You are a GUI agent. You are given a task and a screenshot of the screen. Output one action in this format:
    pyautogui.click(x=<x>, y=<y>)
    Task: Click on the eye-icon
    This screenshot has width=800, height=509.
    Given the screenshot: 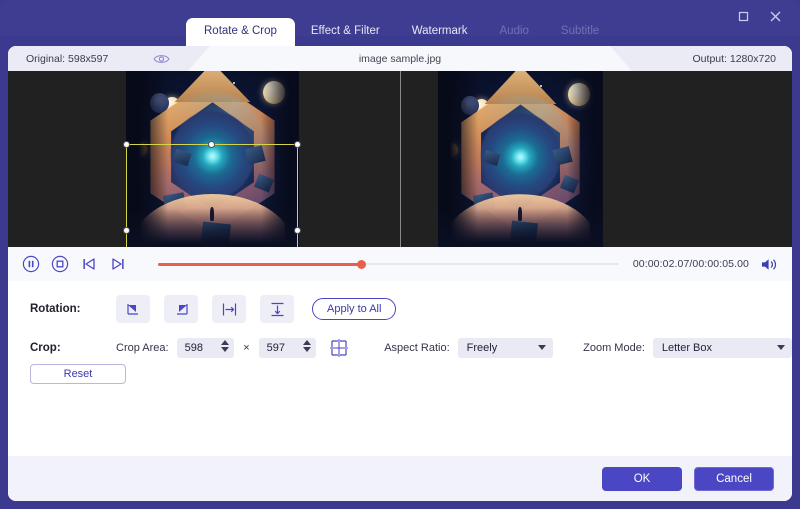 What is the action you would take?
    pyautogui.click(x=161, y=59)
    